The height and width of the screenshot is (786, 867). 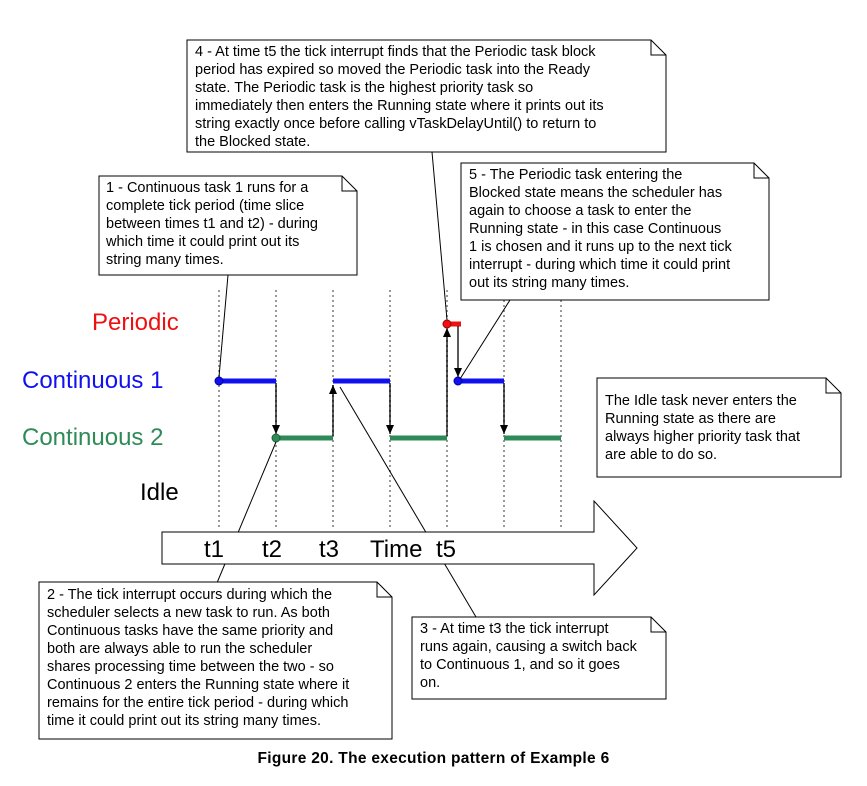 What do you see at coordinates (575, 175) in the screenshot?
I see `callout-5-line: 5 - The Periodic task entering the` at bounding box center [575, 175].